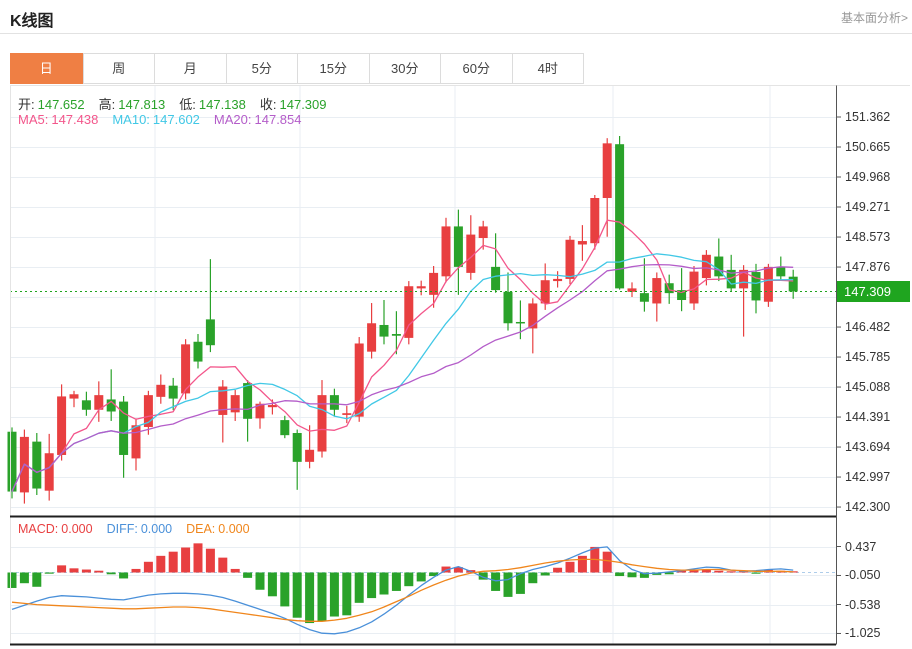 The width and height of the screenshot is (912, 649). Describe the element at coordinates (131, 119) in the screenshot. I see `ma10-legend-label: MA10:` at that location.